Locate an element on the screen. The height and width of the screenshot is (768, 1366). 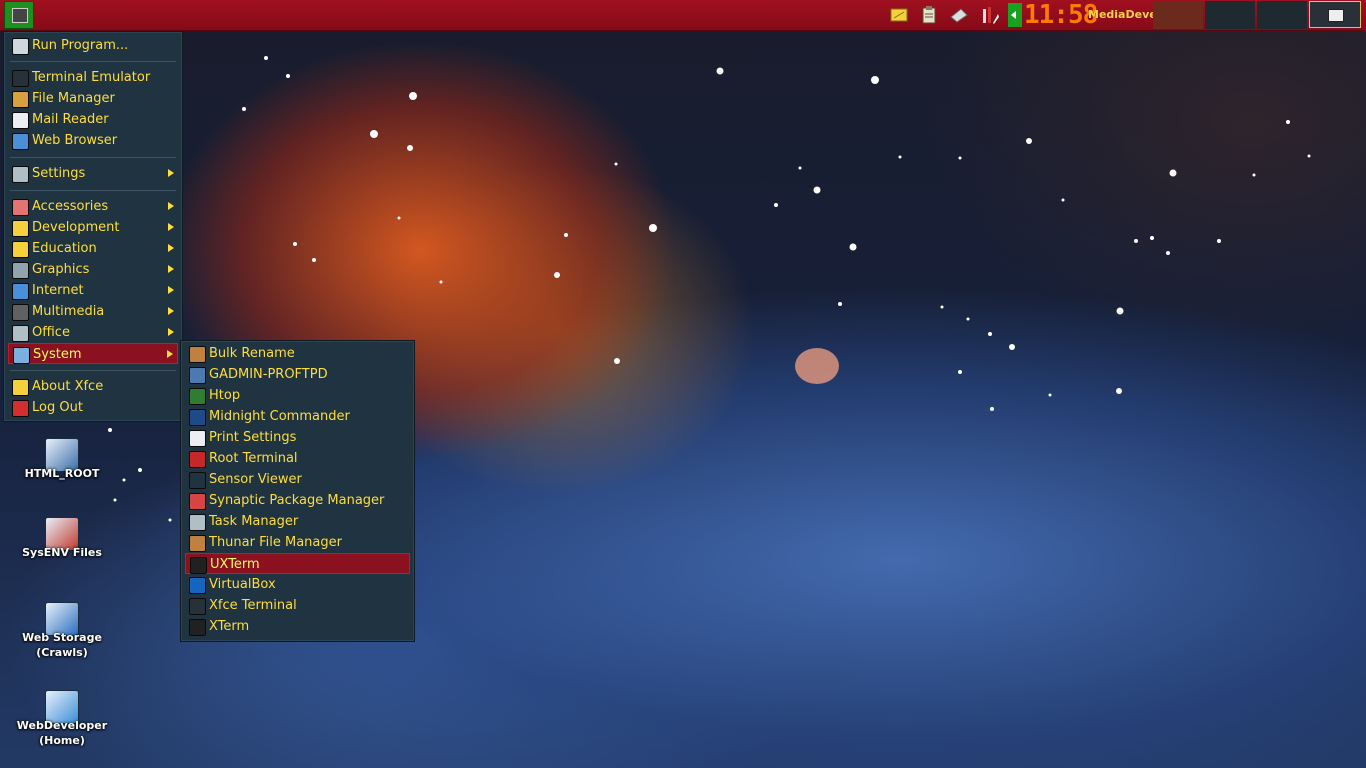
main-menu-item-multimedia: Multimedia is located at coordinates (93, 311).